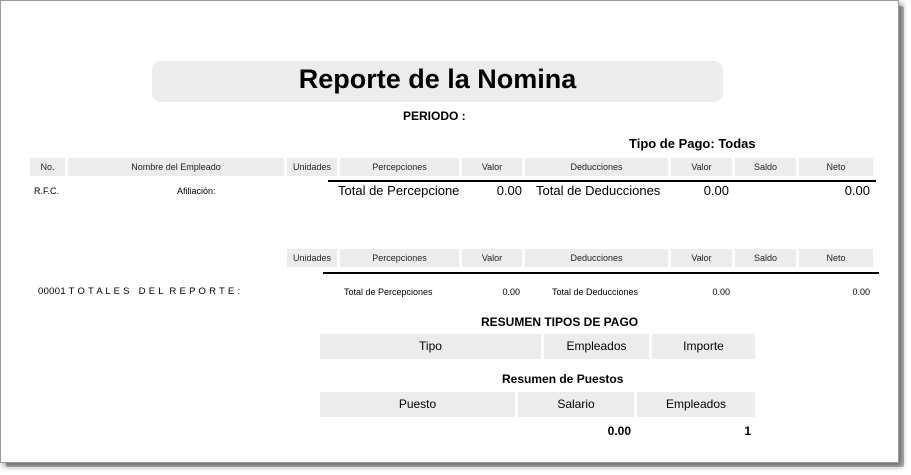 The width and height of the screenshot is (911, 475). I want to click on total-deducciones-label: Total de Deducciones, so click(598, 190).